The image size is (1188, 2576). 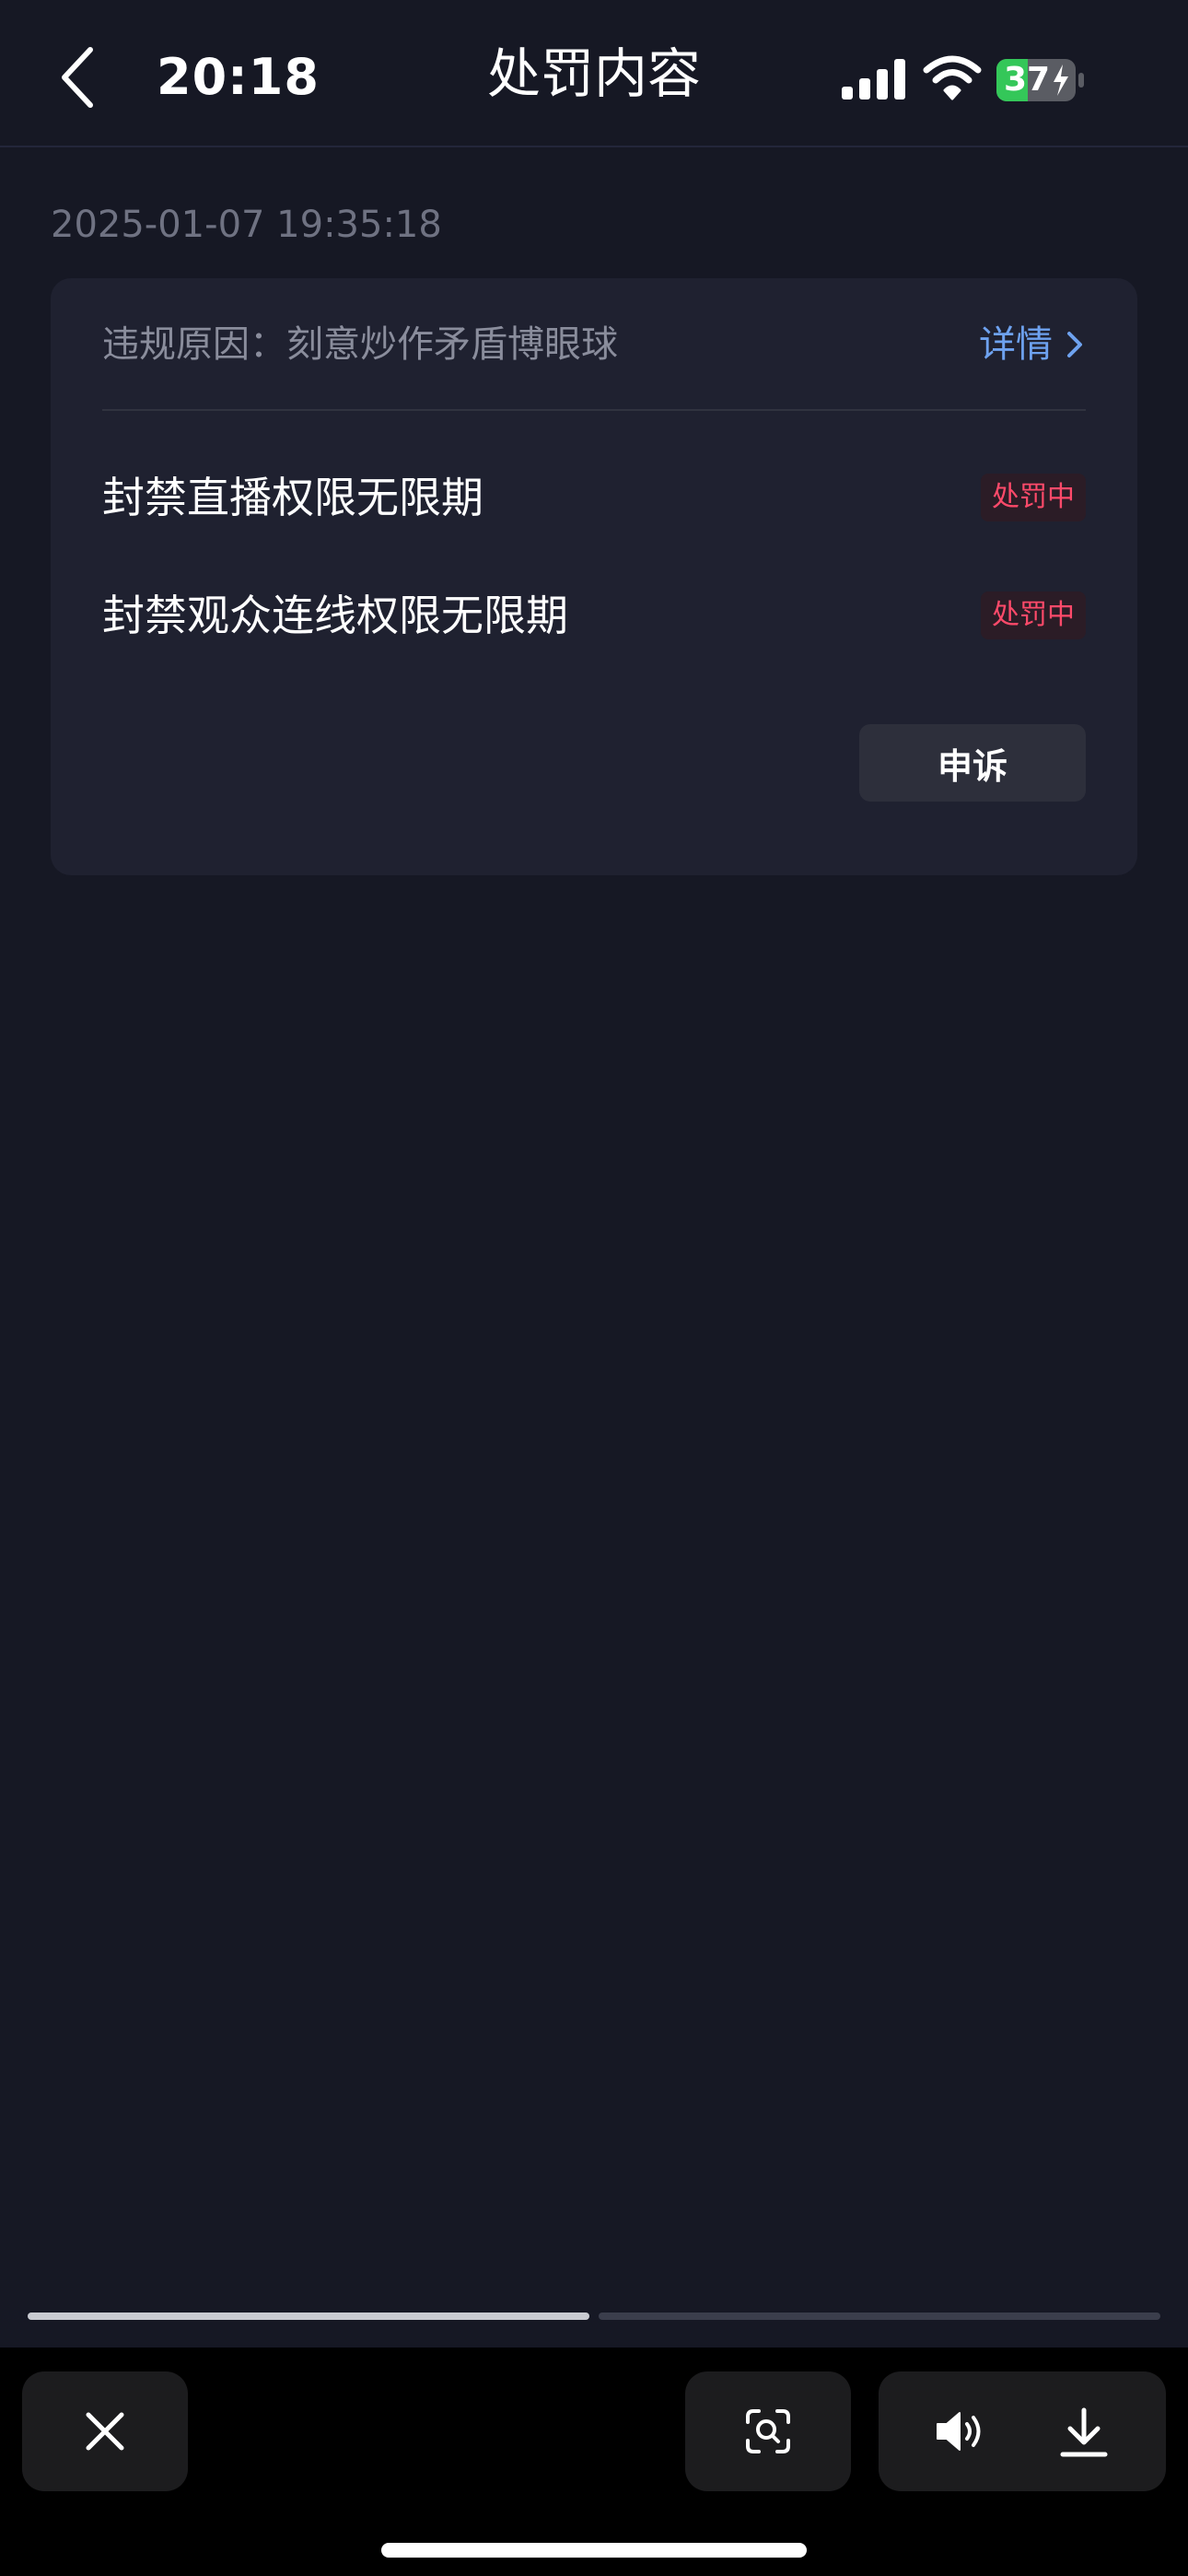 What do you see at coordinates (952, 77) in the screenshot?
I see `wifi-icon` at bounding box center [952, 77].